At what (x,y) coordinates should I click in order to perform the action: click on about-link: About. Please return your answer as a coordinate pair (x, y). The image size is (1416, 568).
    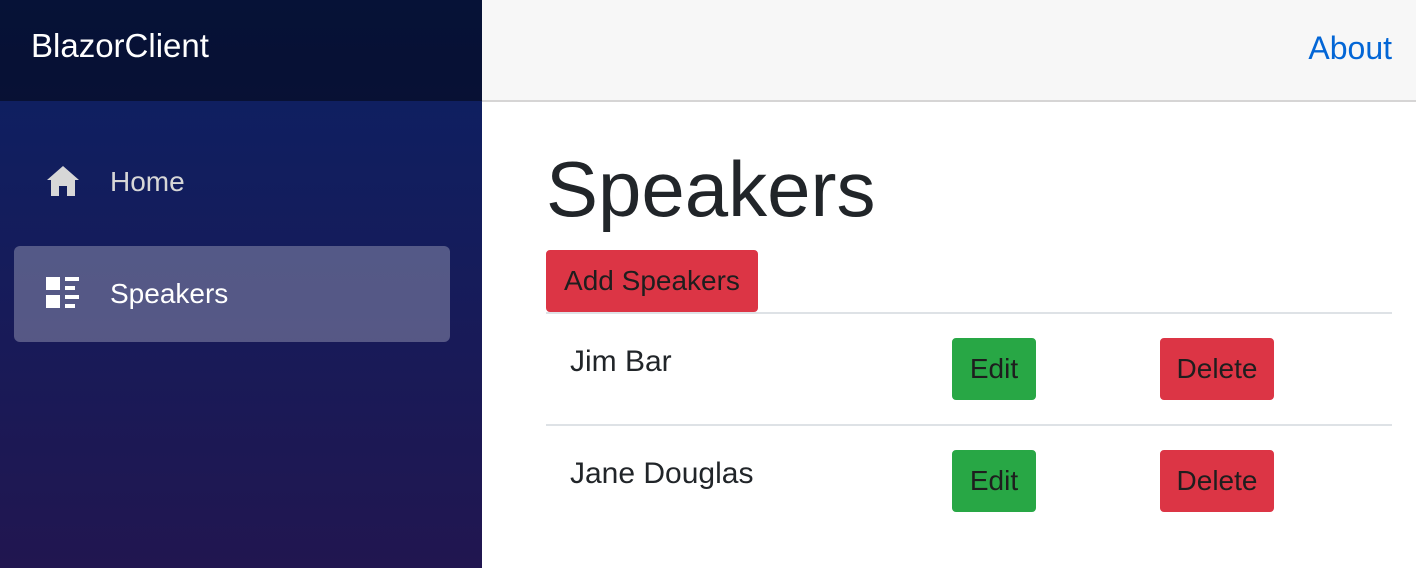
    Looking at the image, I should click on (1350, 48).